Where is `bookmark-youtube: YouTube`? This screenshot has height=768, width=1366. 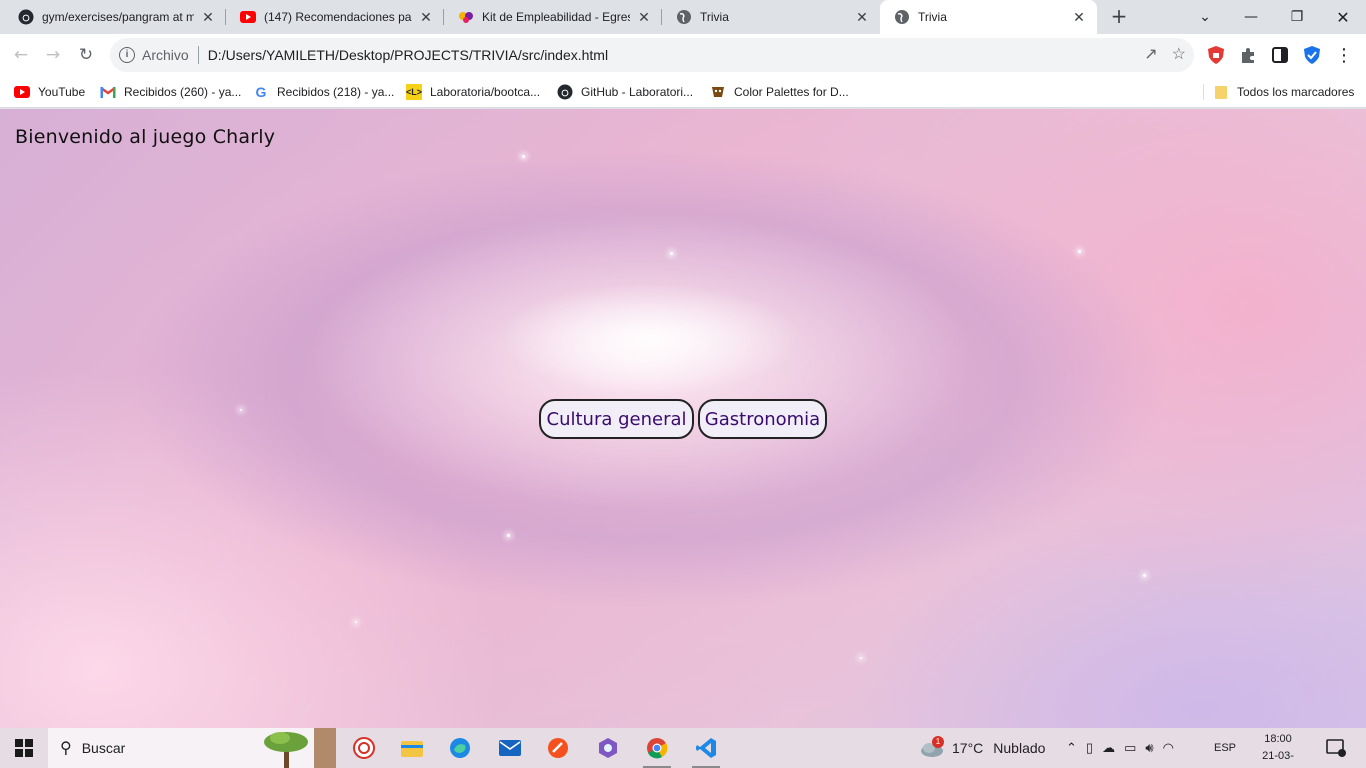
bookmark-youtube: YouTube is located at coordinates (49, 92).